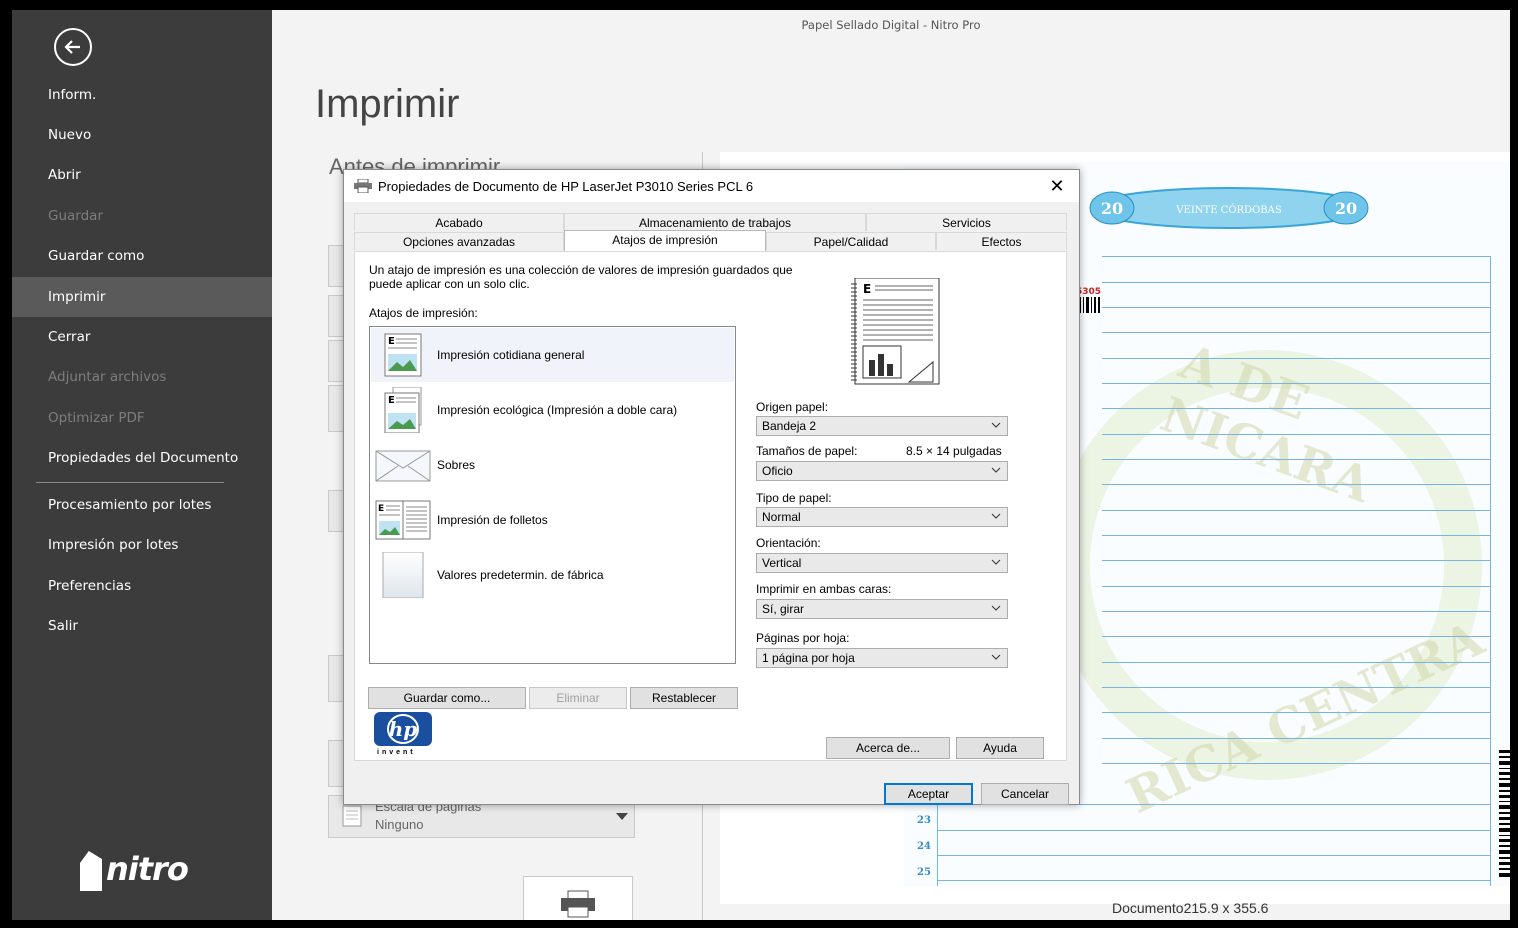 This screenshot has height=928, width=1518. I want to click on tab-acabado: Acabado, so click(459, 222).